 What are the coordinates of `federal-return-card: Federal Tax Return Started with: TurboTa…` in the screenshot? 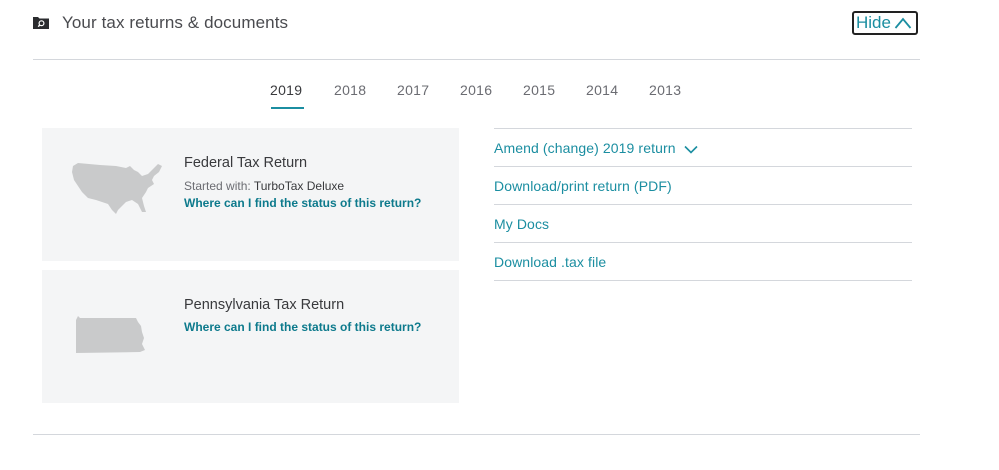 It's located at (250, 194).